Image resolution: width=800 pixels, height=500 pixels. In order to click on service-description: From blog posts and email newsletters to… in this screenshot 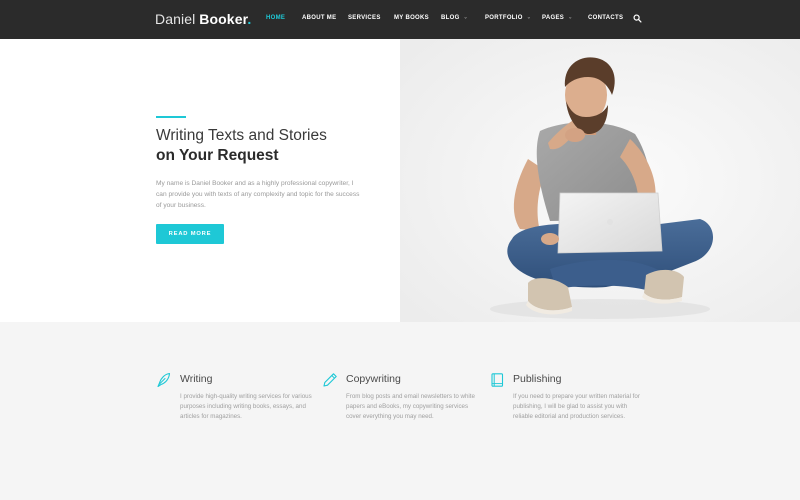, I will do `click(410, 406)`.